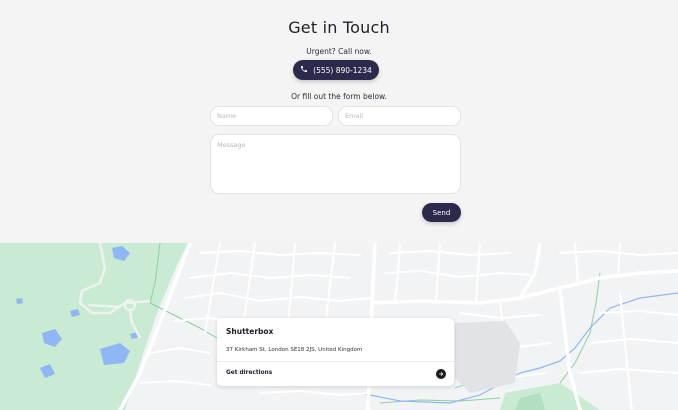 This screenshot has width=678, height=410. Describe the element at coordinates (339, 96) in the screenshot. I see `form-intro-text: Or fill out the form below.` at that location.